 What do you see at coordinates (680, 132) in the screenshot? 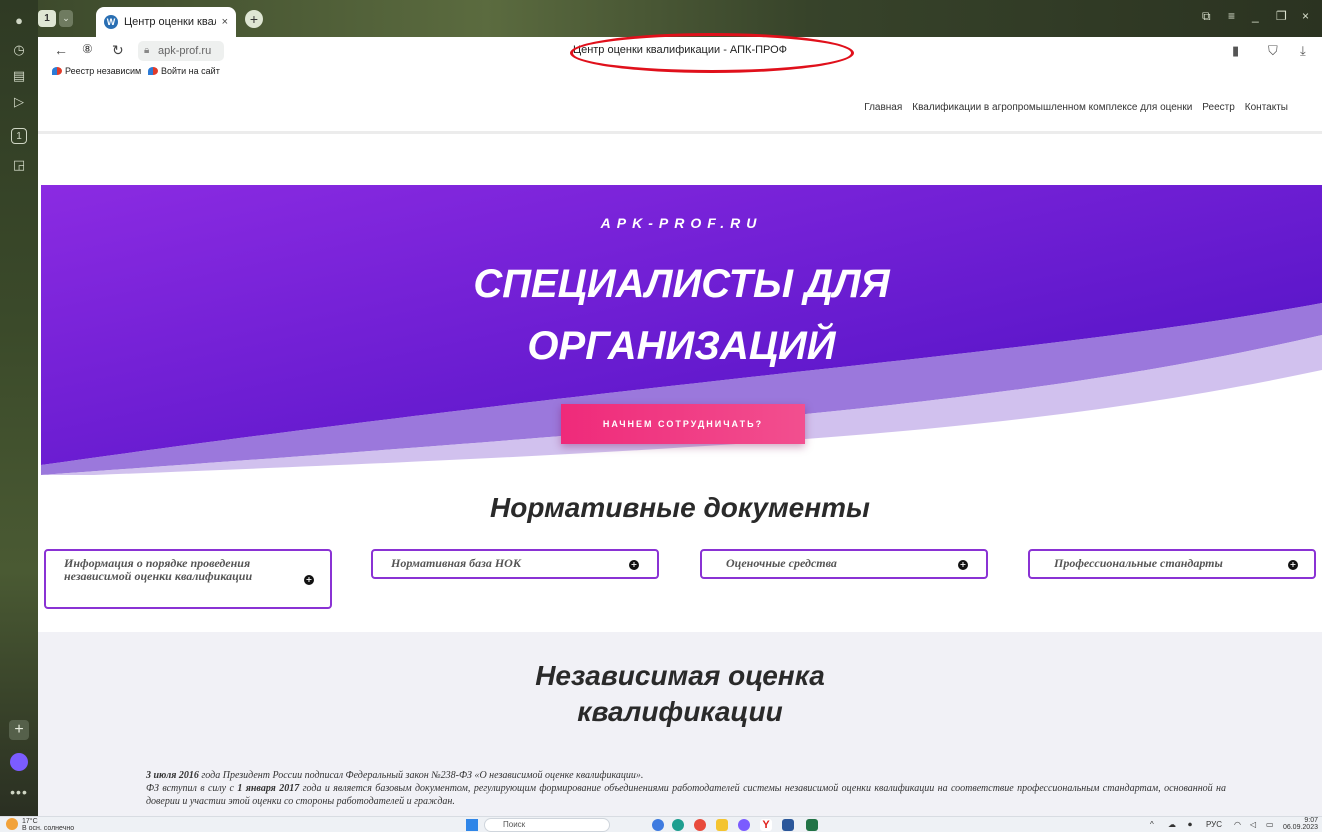
I see `nav-divider` at bounding box center [680, 132].